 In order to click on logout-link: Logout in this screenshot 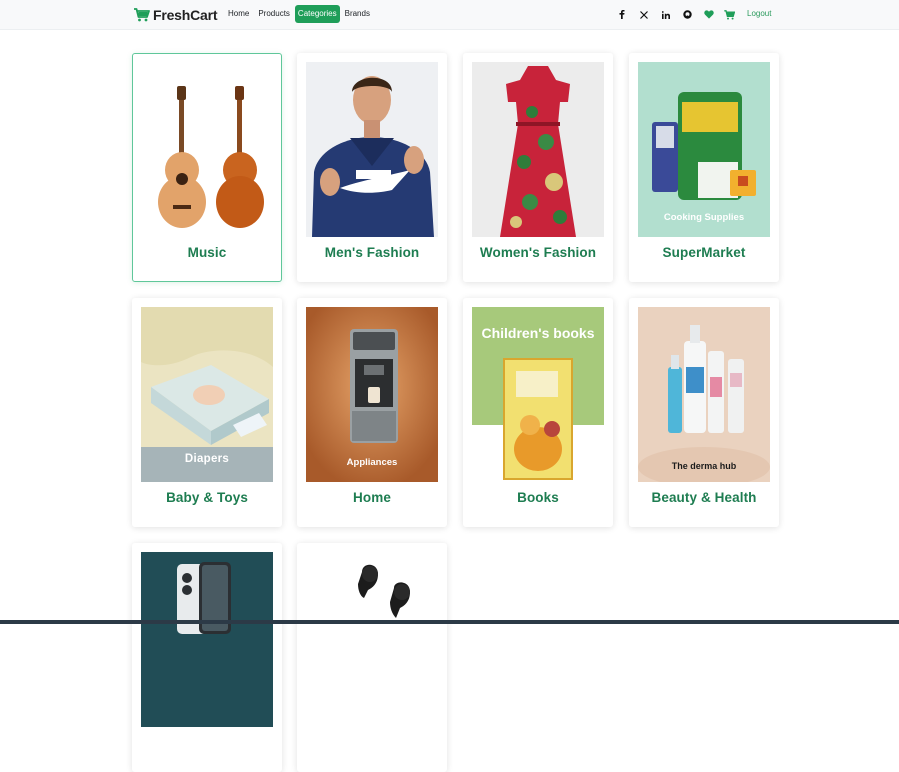, I will do `click(759, 13)`.